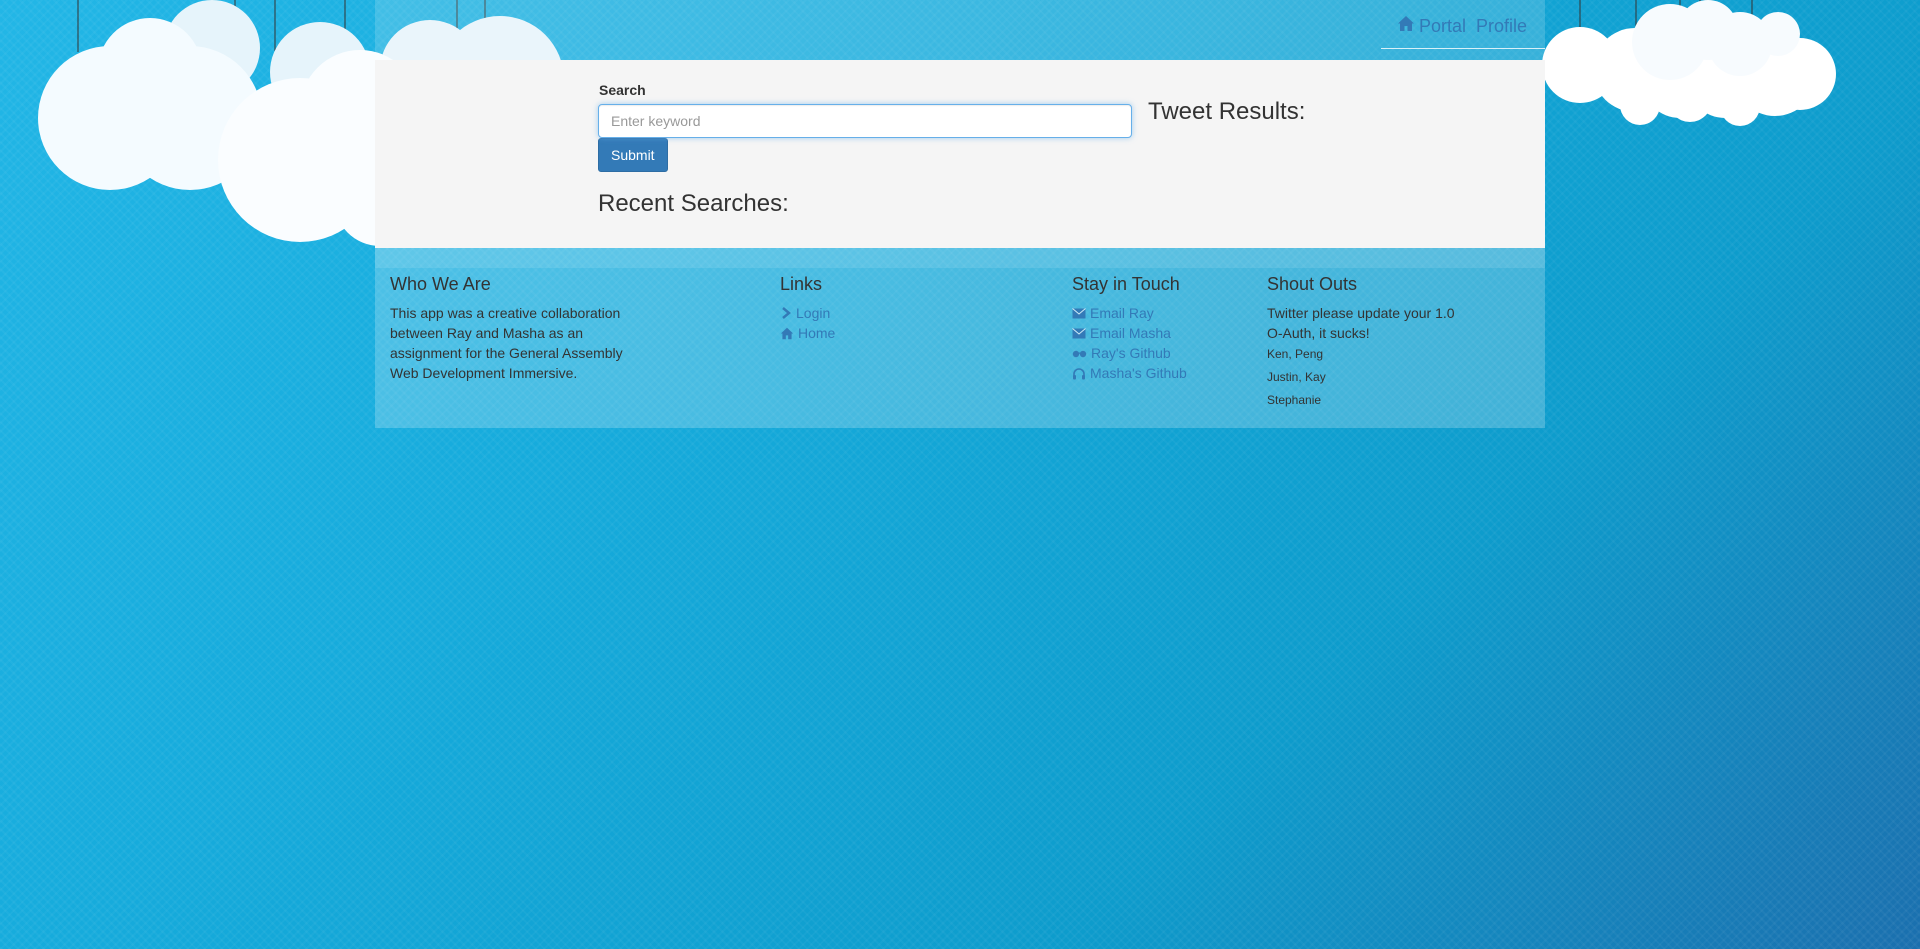 Image resolution: width=1920 pixels, height=949 pixels. I want to click on ray-github-label: Ray's Github, so click(1131, 353).